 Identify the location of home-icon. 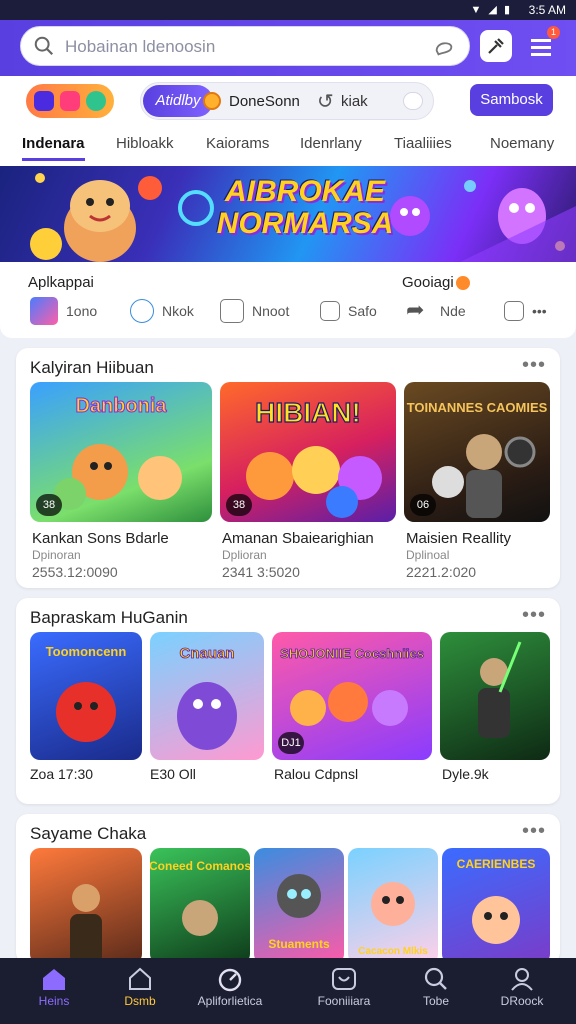
(54, 979).